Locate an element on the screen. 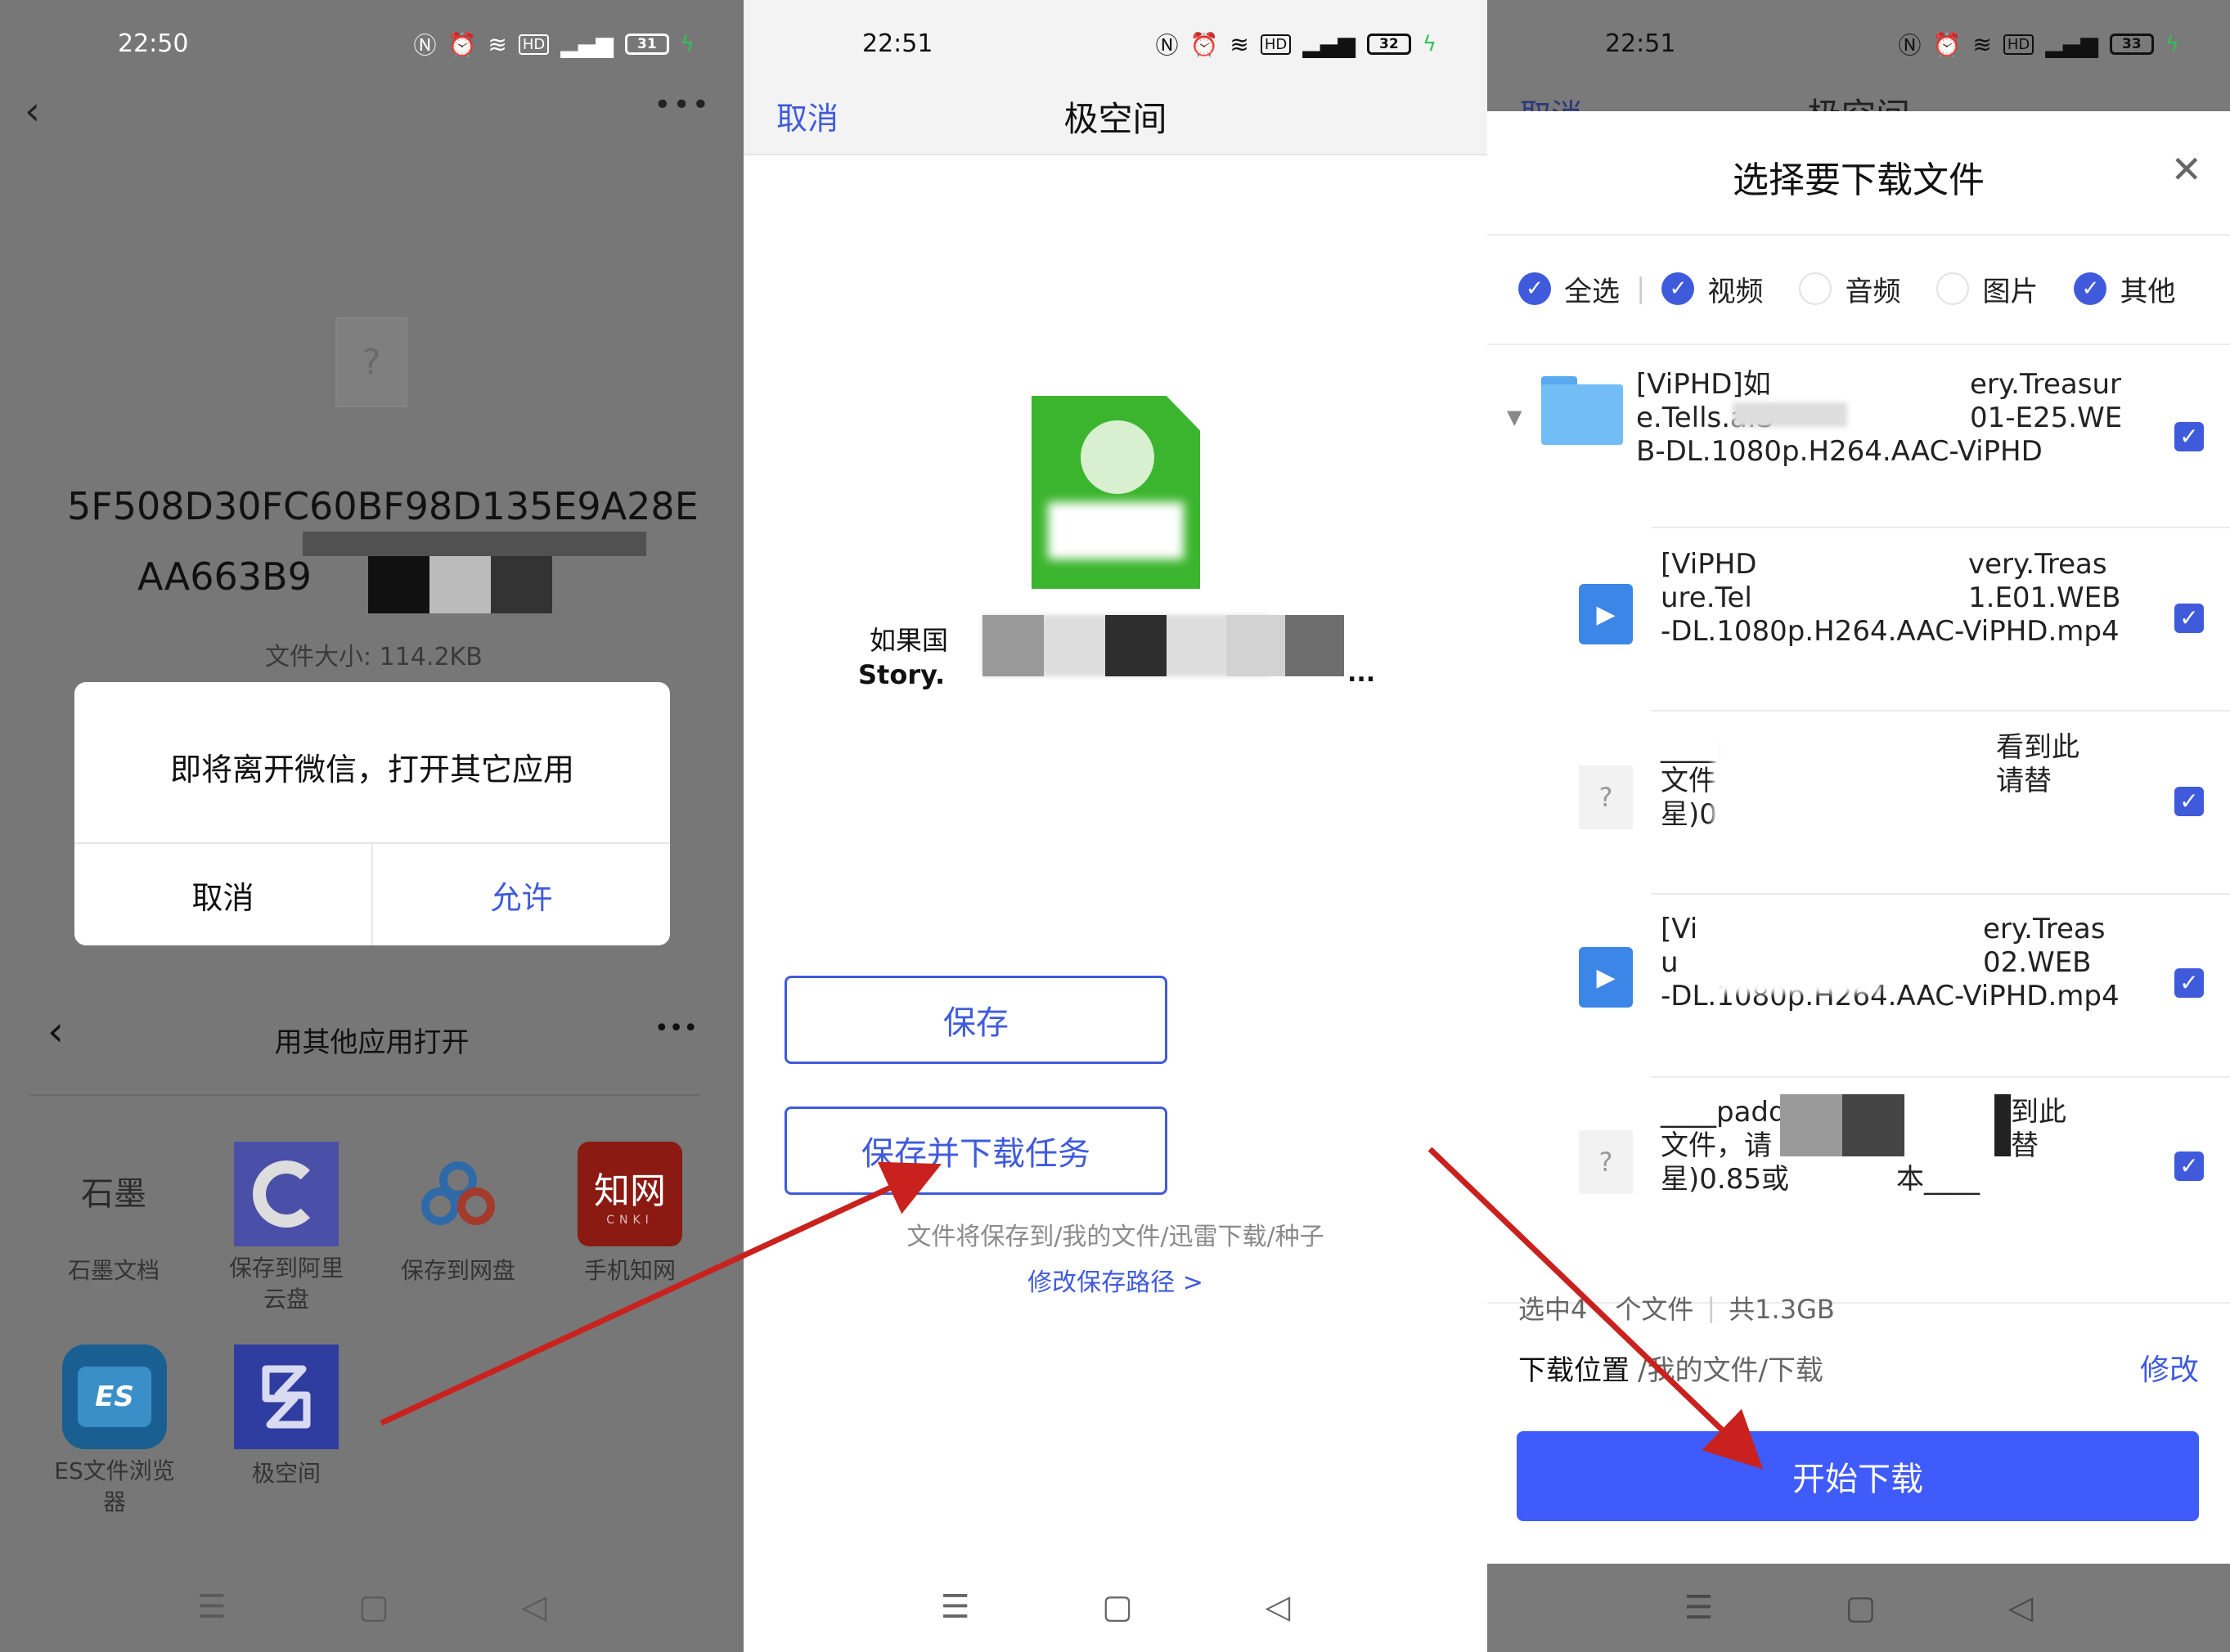 This screenshot has width=2230, height=1652. save-button: 保存 is located at coordinates (976, 1020).